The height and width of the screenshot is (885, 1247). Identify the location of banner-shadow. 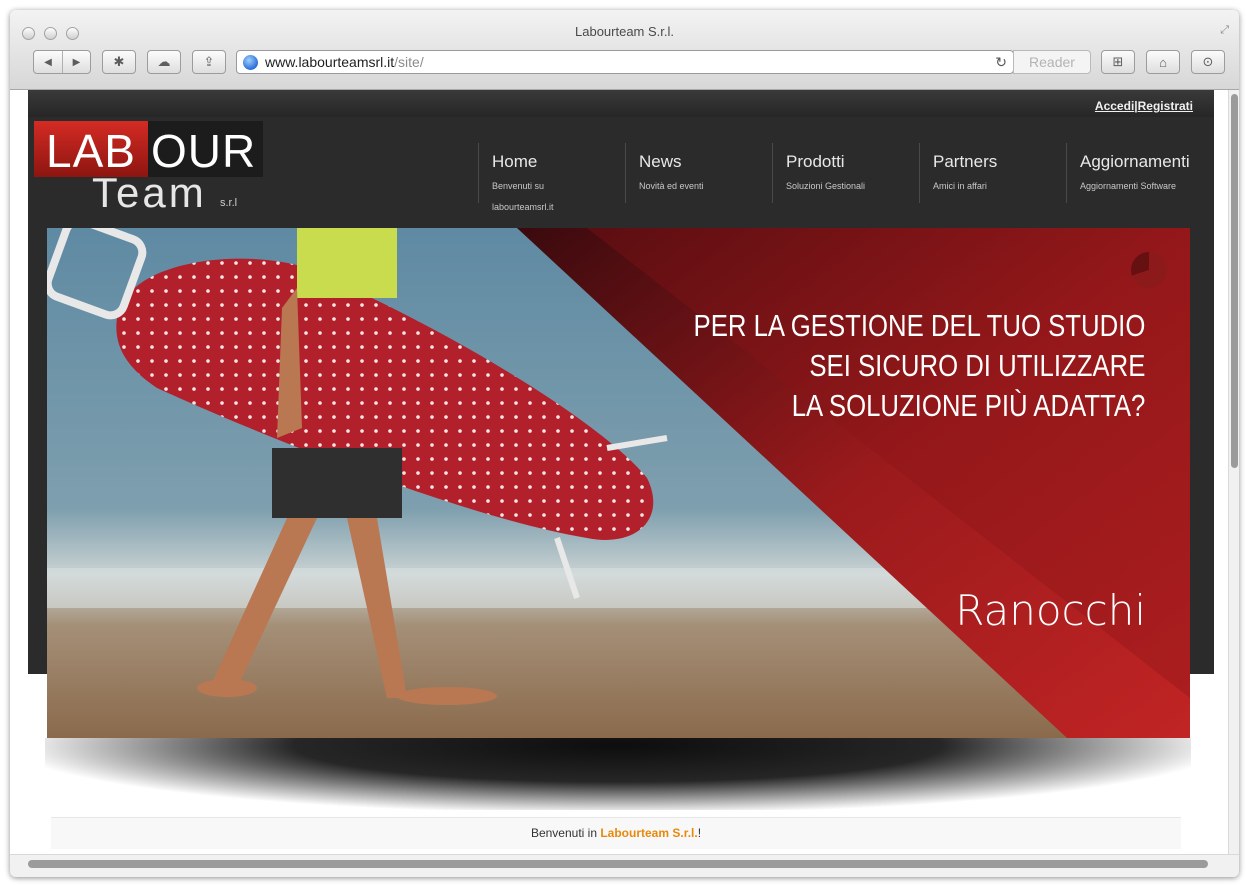
(618, 774).